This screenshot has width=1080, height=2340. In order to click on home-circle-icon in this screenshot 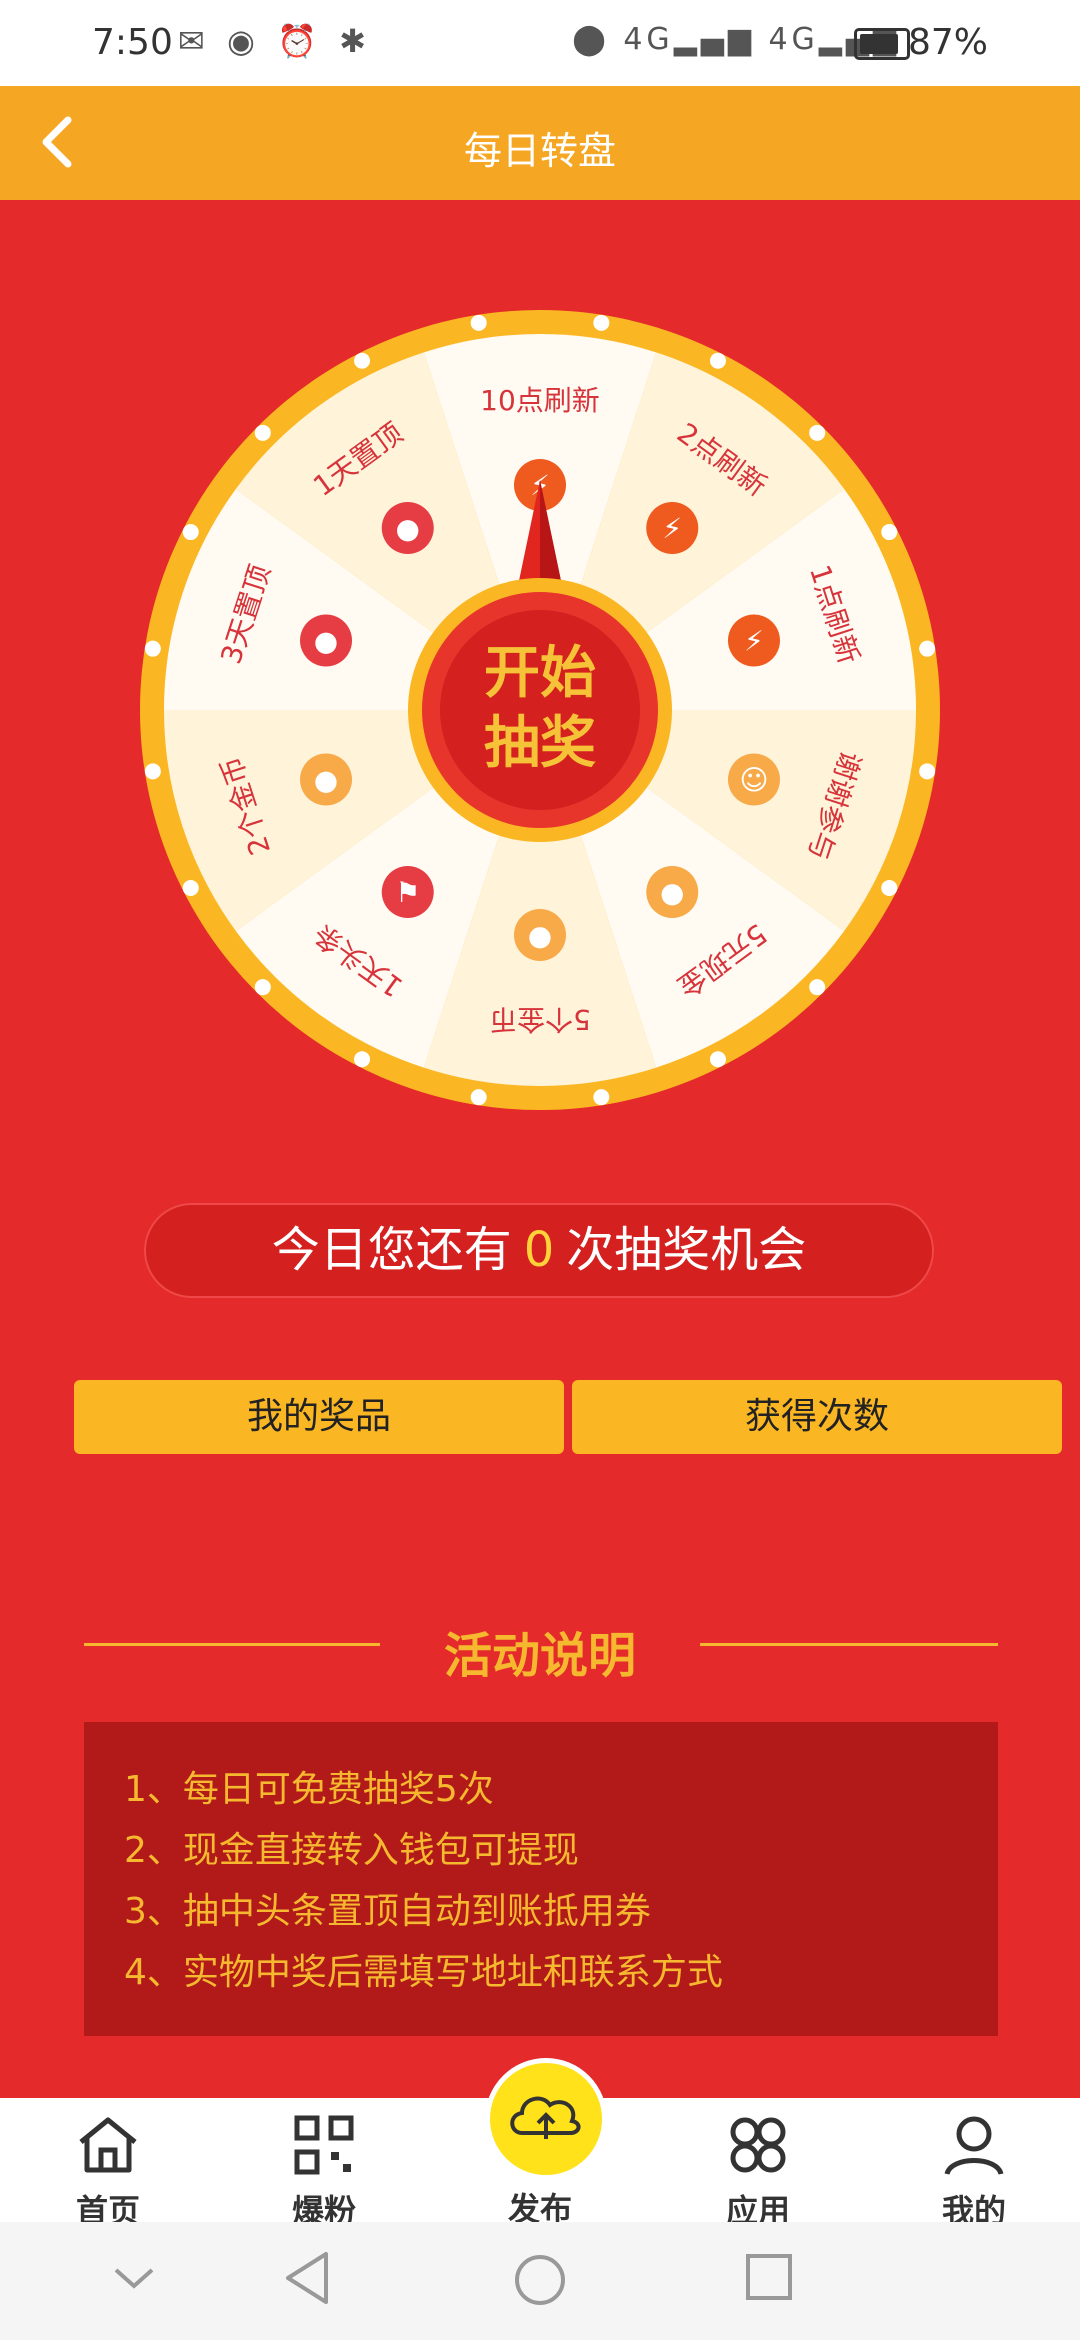, I will do `click(540, 2280)`.